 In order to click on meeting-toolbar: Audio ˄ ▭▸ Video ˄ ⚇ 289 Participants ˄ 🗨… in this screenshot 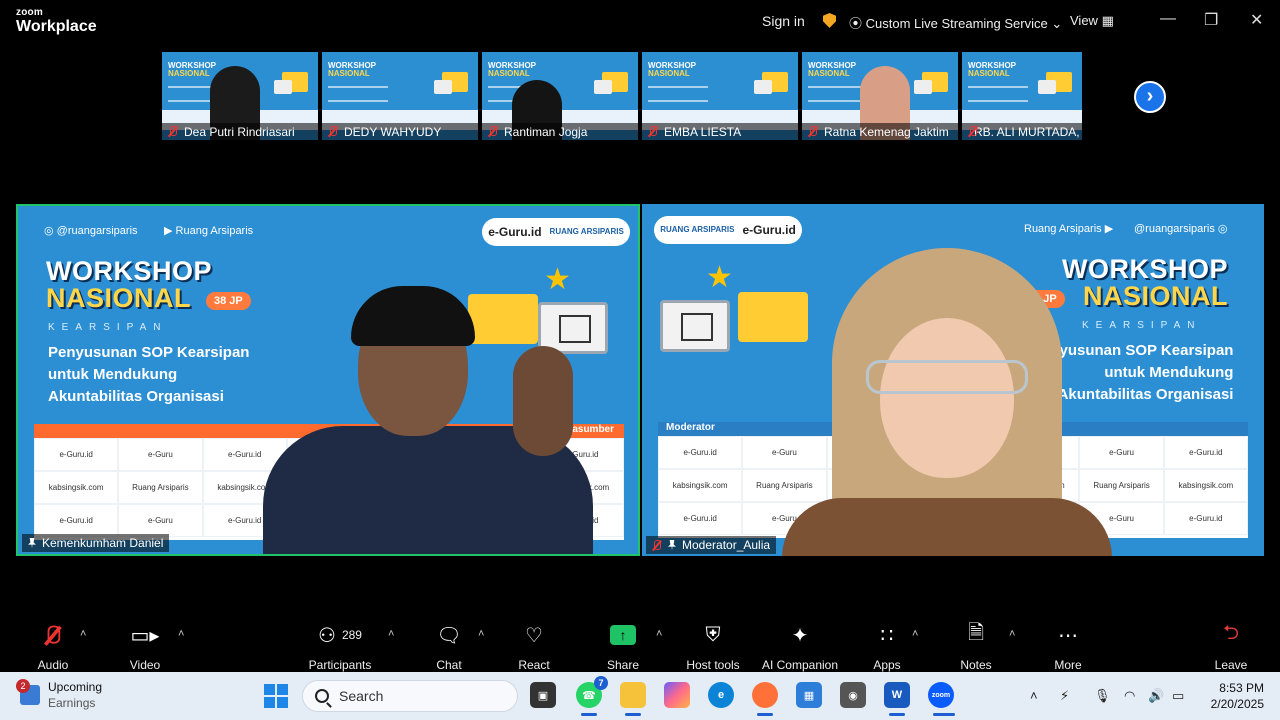, I will do `click(640, 643)`.